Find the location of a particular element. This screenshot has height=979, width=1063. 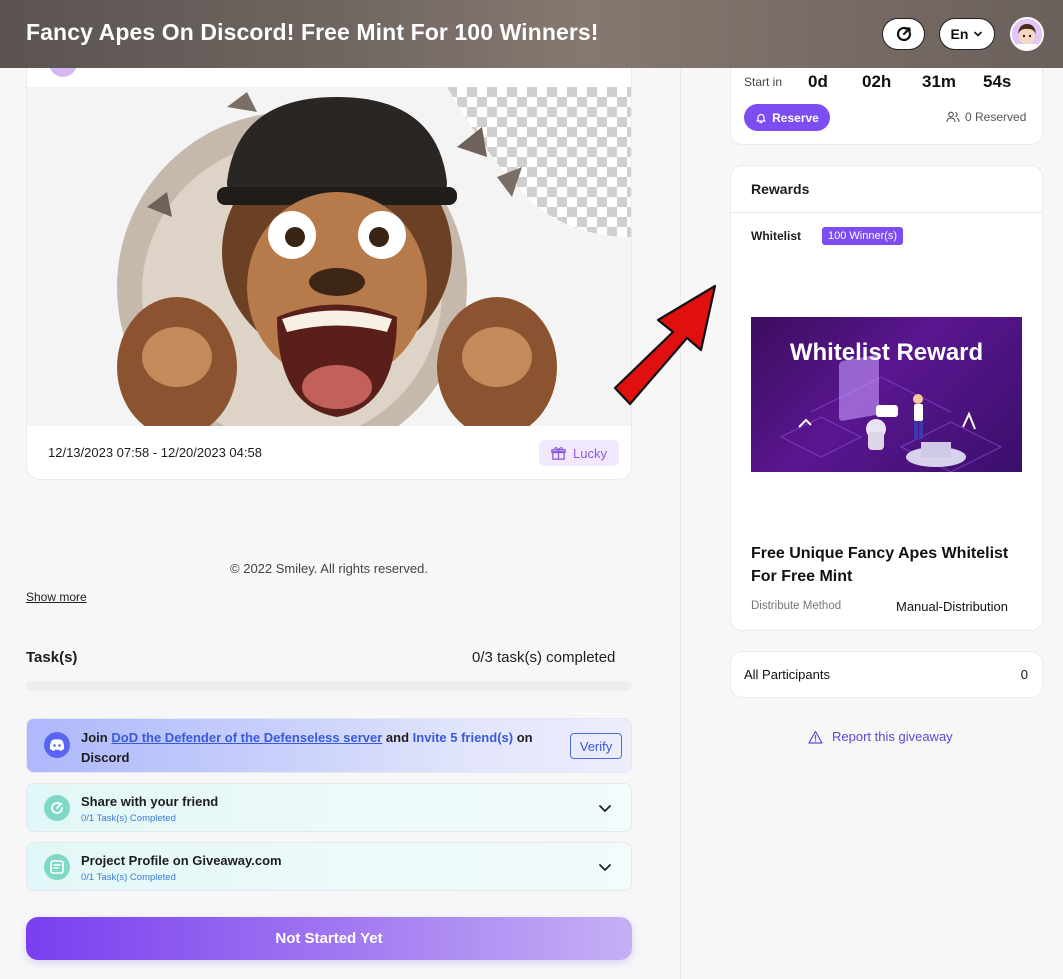

tasks-completed-count: 0/3 task(s) completed is located at coordinates (544, 657).